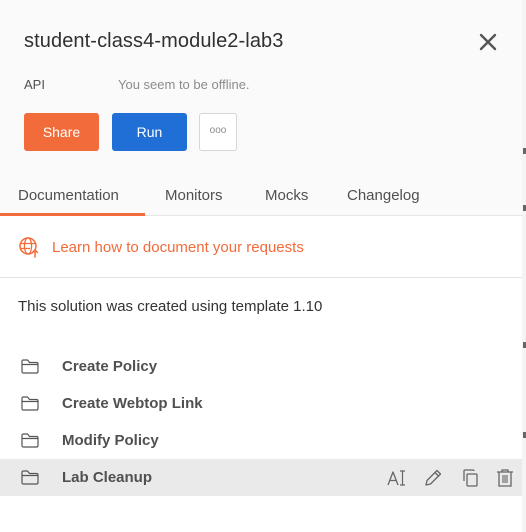 Image resolution: width=526 pixels, height=532 pixels. What do you see at coordinates (261, 403) in the screenshot?
I see `folder-row: Create Webtop Link` at bounding box center [261, 403].